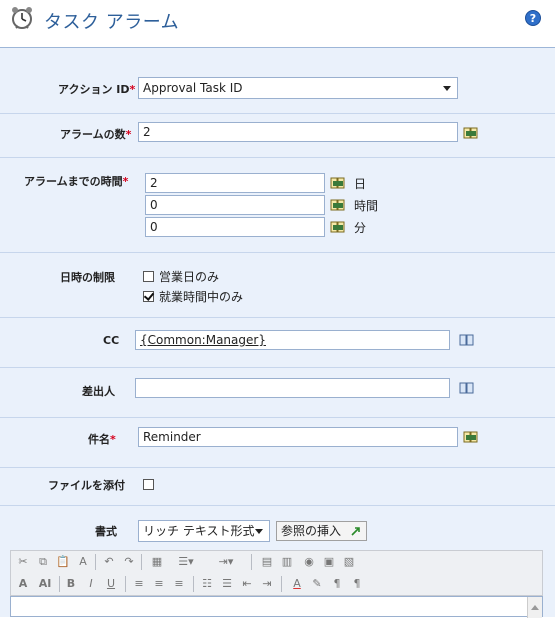 The height and width of the screenshot is (618, 555). I want to click on sender-row: 差出人, so click(277, 393).